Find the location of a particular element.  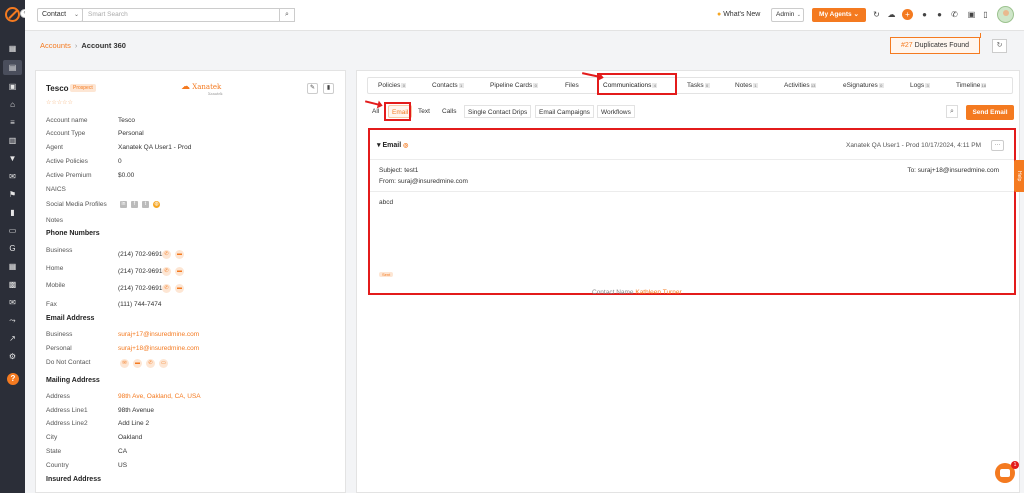

mobile-icon: ▯ is located at coordinates (985, 14).